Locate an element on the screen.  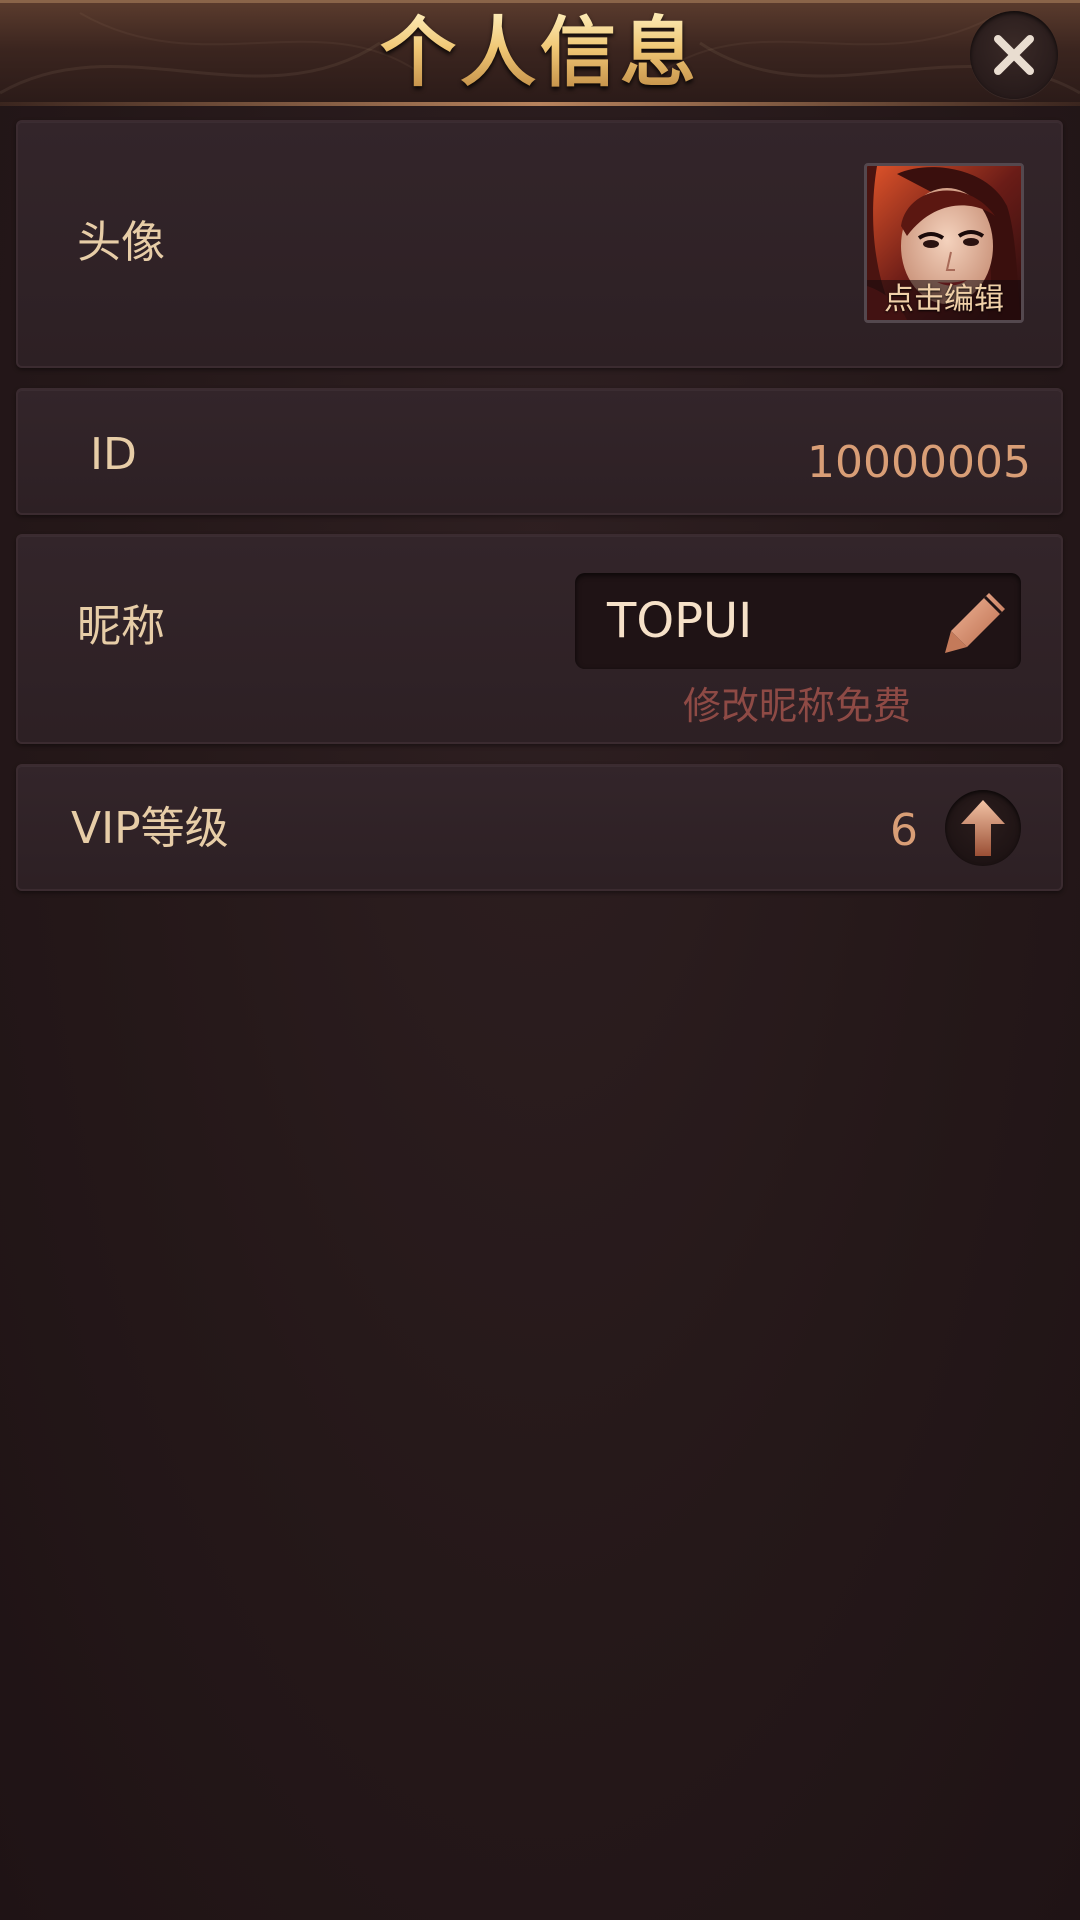
id-label: ID is located at coordinates (113, 454).